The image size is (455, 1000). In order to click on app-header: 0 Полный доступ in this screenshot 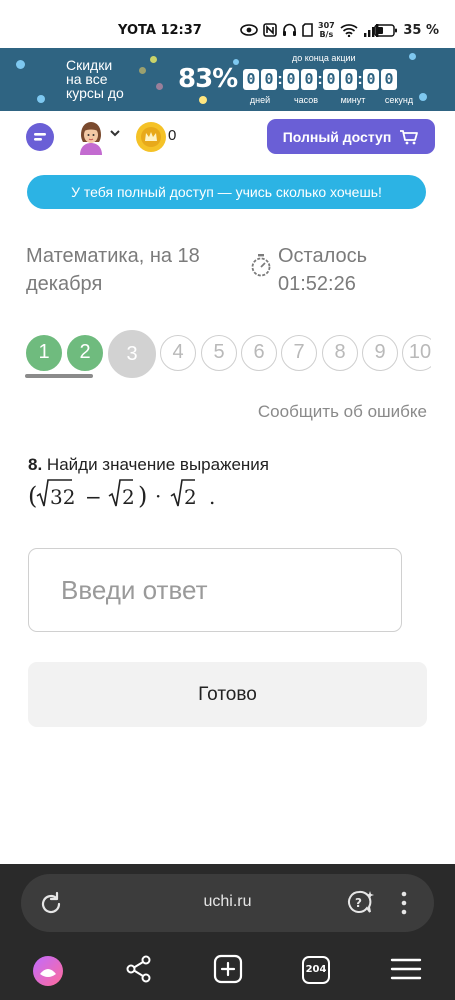, I will do `click(227, 137)`.